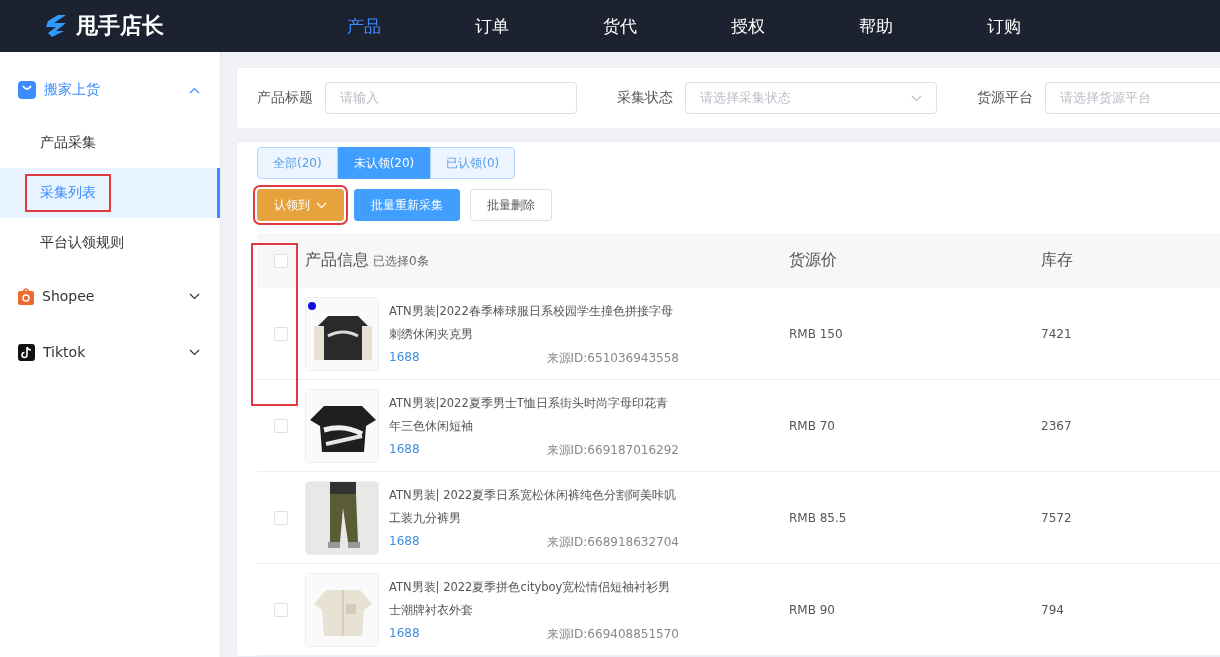 The width and height of the screenshot is (1220, 657). Describe the element at coordinates (612, 450) in the screenshot. I see `source-id: 来源ID:669187016292` at that location.